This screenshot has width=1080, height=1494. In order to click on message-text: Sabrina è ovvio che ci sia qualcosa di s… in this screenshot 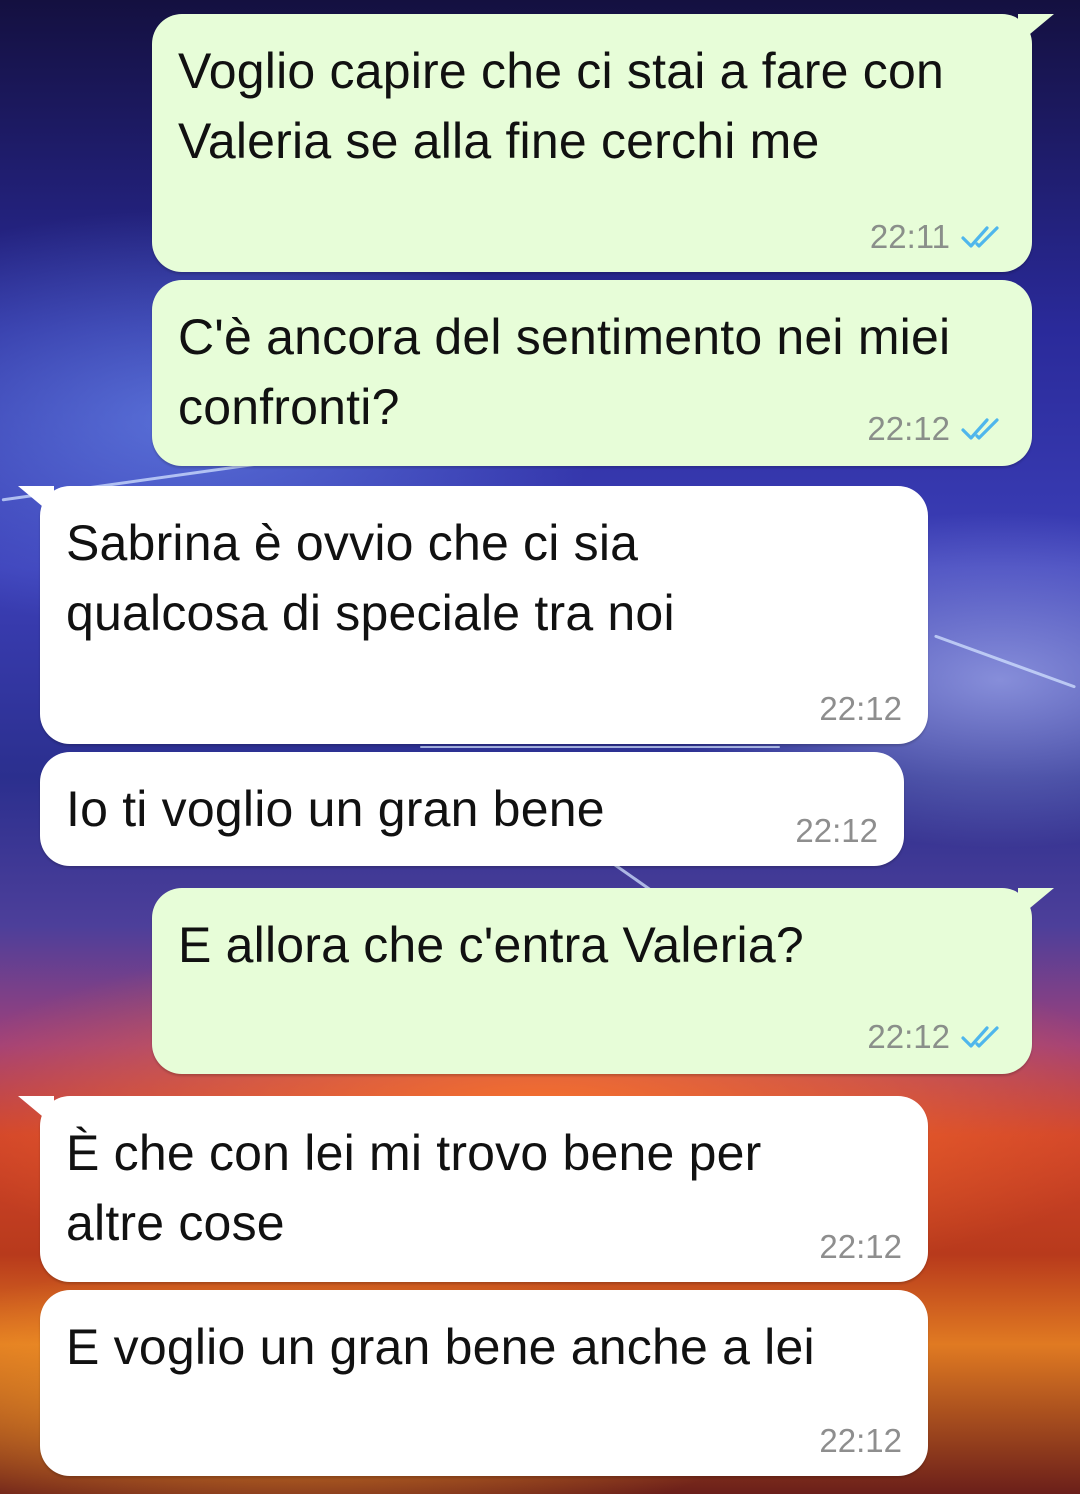, I will do `click(370, 578)`.